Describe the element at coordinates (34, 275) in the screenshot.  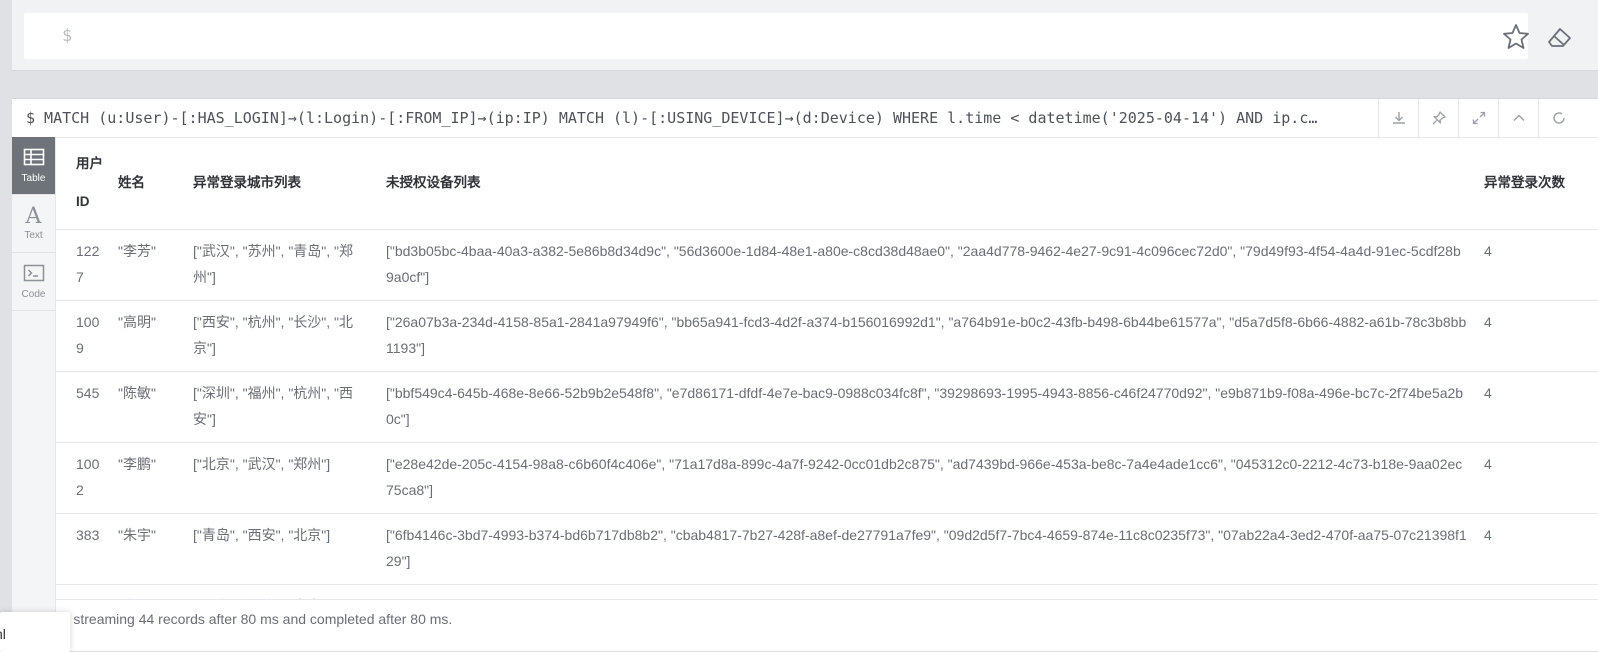
I see `code-icon` at that location.